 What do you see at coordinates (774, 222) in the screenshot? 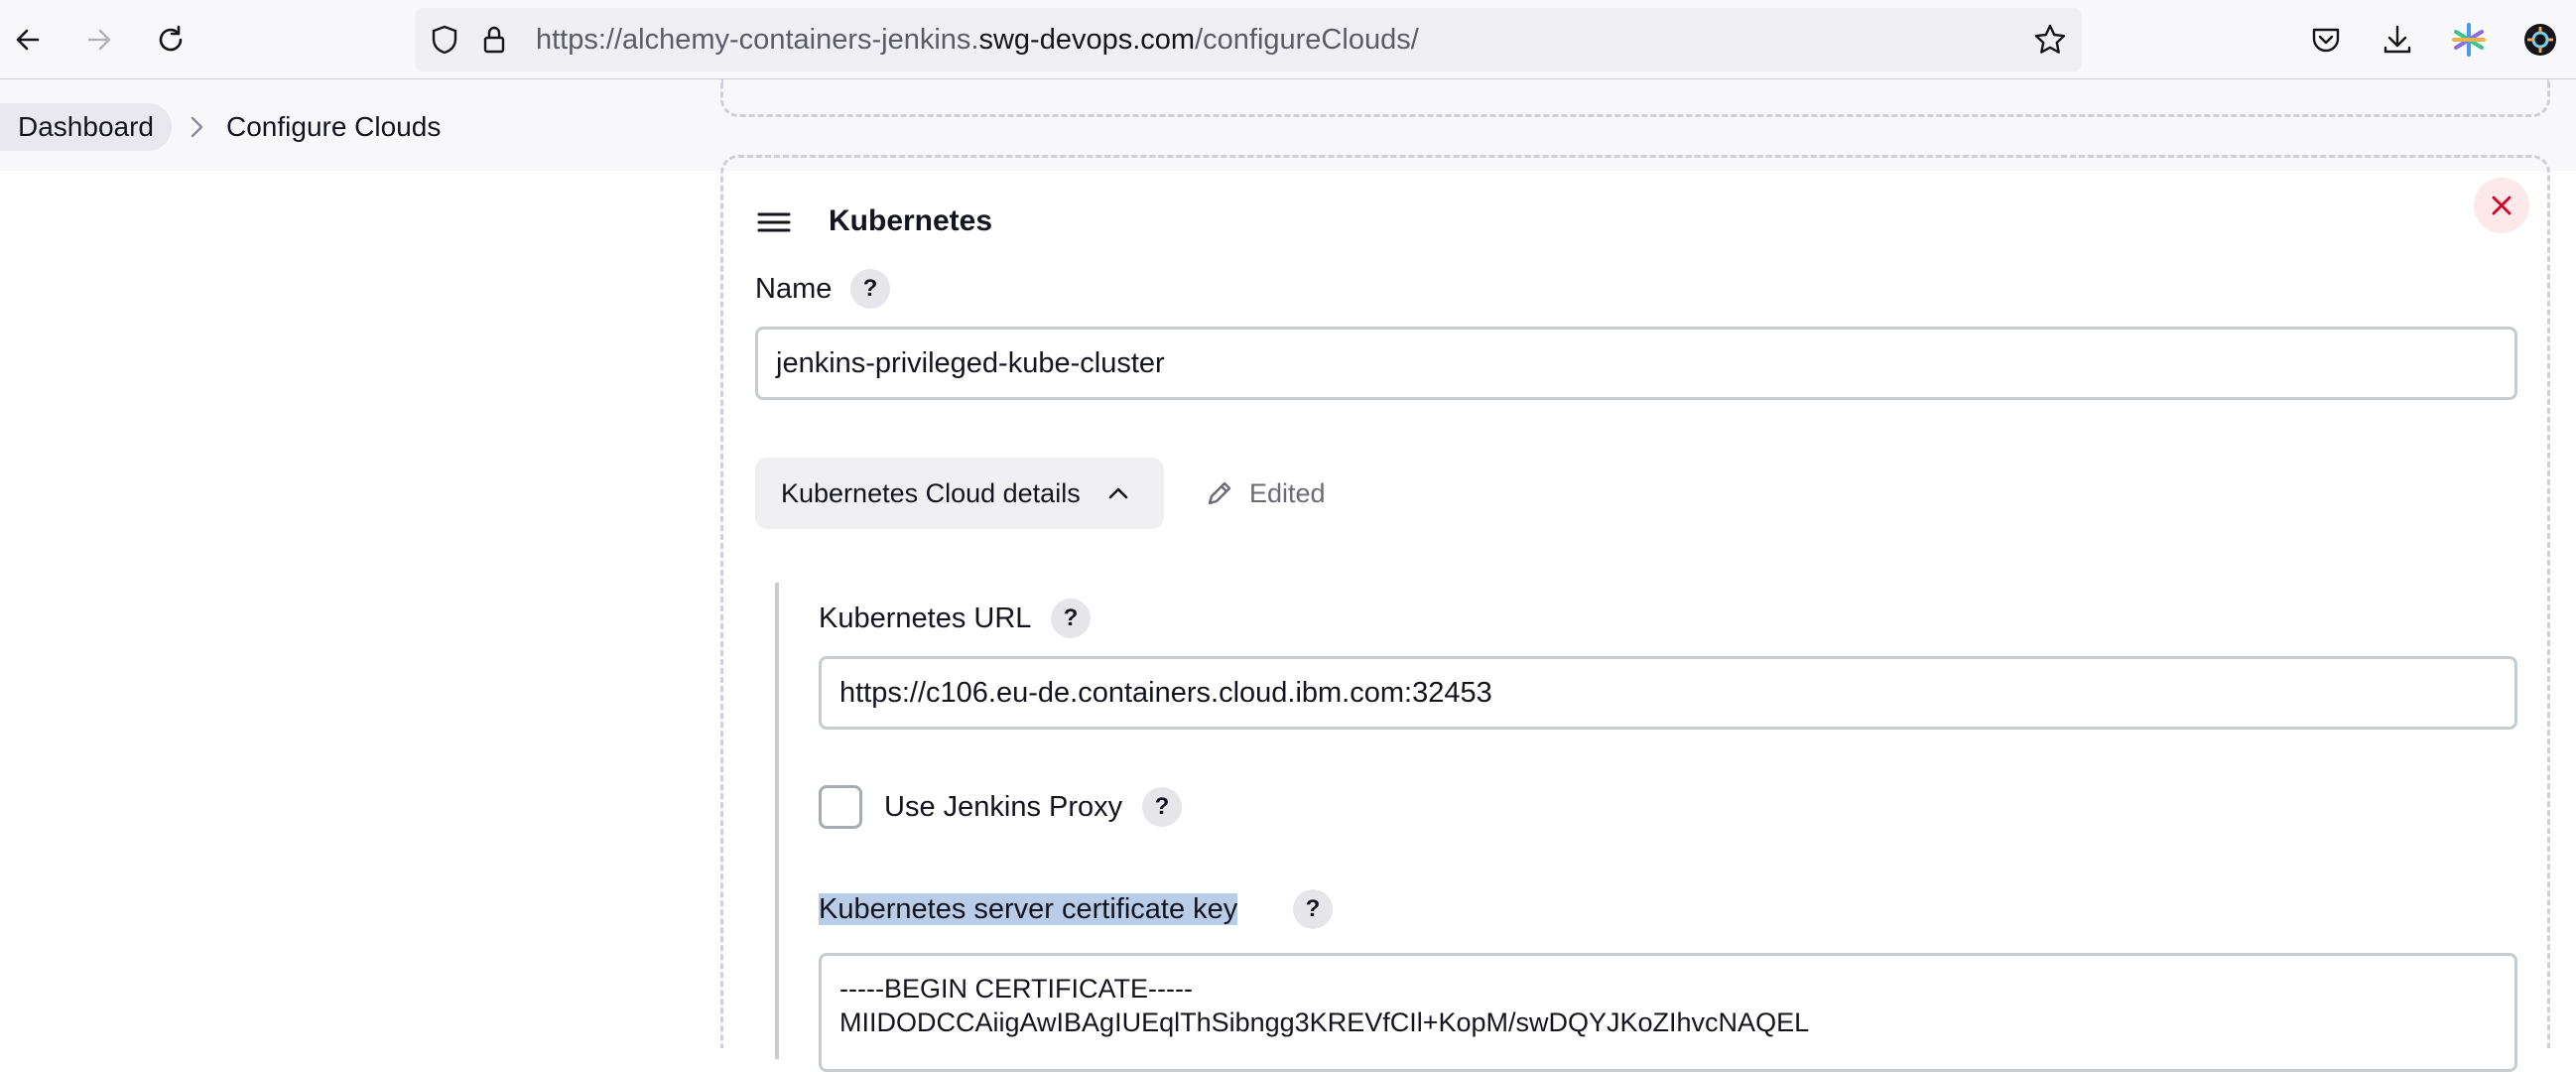
I see `drag-handle-icon` at bounding box center [774, 222].